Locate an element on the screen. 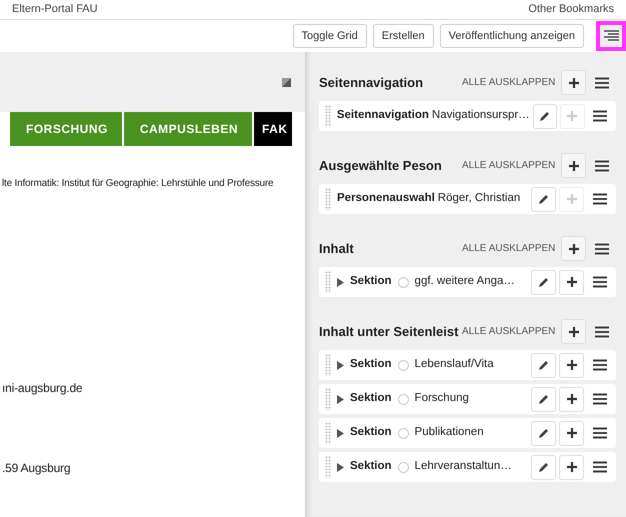 Image resolution: width=626 pixels, height=517 pixels. group-title: Inhalt is located at coordinates (337, 249).